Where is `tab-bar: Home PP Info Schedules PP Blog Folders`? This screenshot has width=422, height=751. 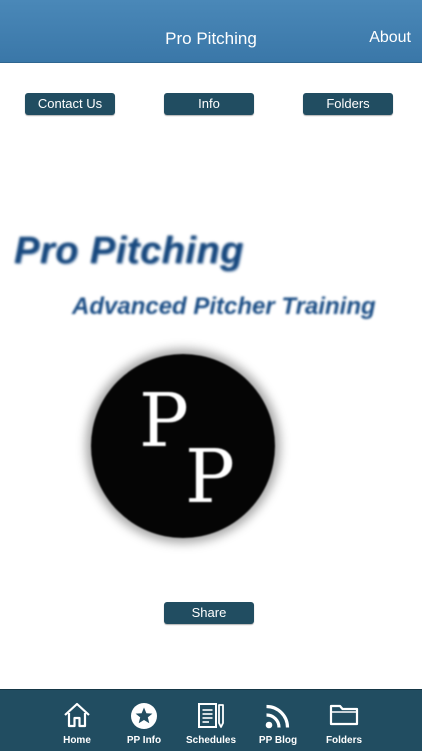
tab-bar: Home PP Info Schedules PP Blog Folders is located at coordinates (211, 720).